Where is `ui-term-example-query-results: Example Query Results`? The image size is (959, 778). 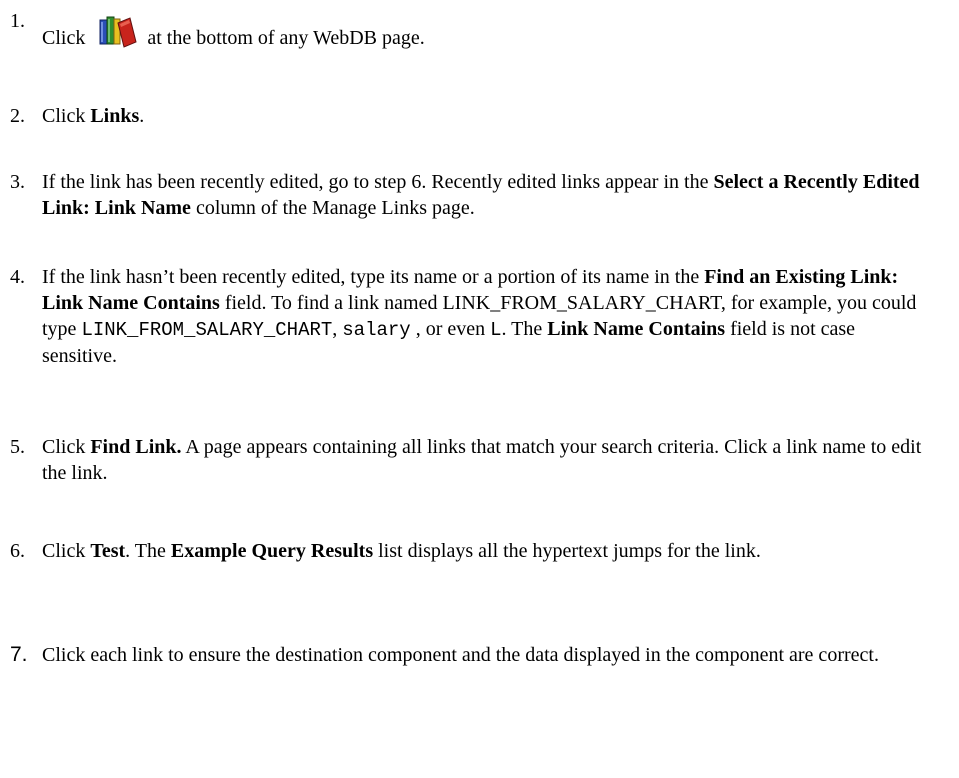 ui-term-example-query-results: Example Query Results is located at coordinates (272, 551).